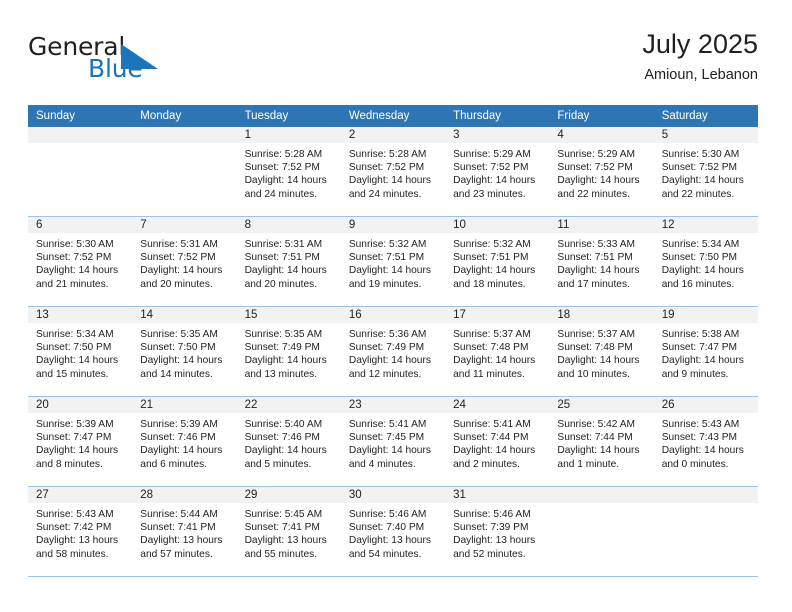 Image resolution: width=792 pixels, height=612 pixels. Describe the element at coordinates (494, 277) in the screenshot. I see `daylight-text: Daylight: 14 hours and 18 minutes.` at that location.